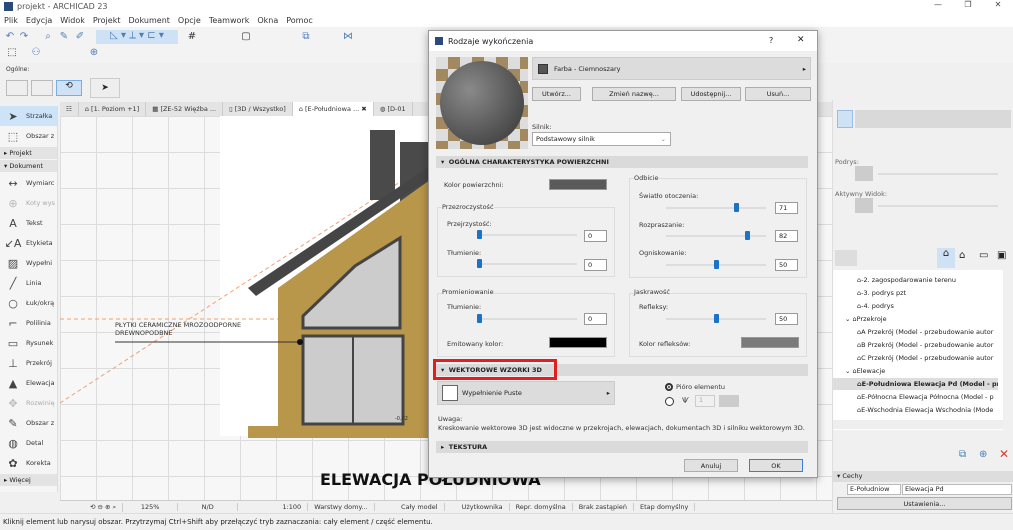  I want to click on syringe-icon: ✐, so click(80, 37).